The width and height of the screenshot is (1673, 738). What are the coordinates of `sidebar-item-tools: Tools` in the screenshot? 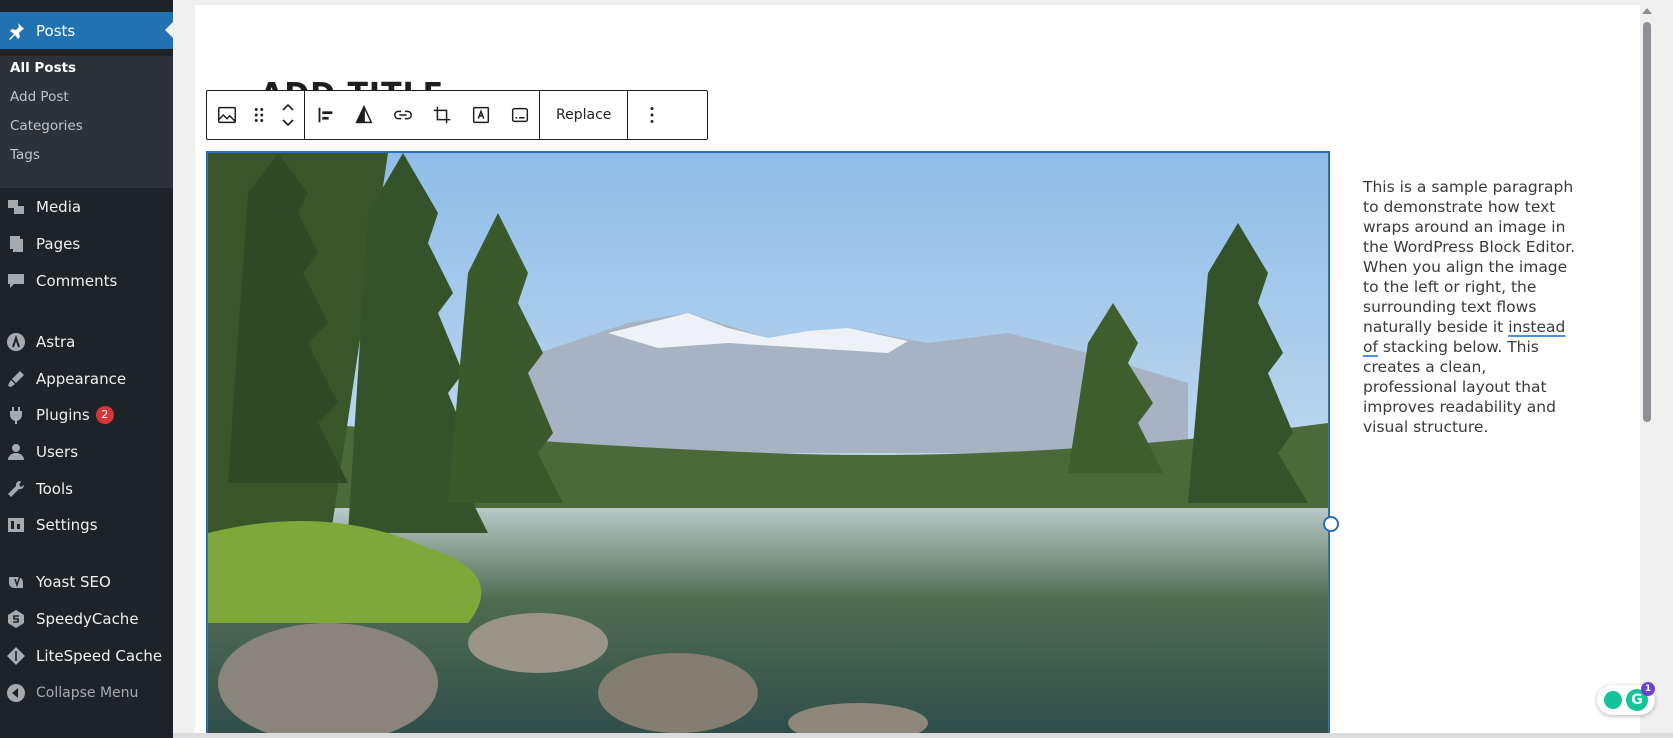 It's located at (86, 488).